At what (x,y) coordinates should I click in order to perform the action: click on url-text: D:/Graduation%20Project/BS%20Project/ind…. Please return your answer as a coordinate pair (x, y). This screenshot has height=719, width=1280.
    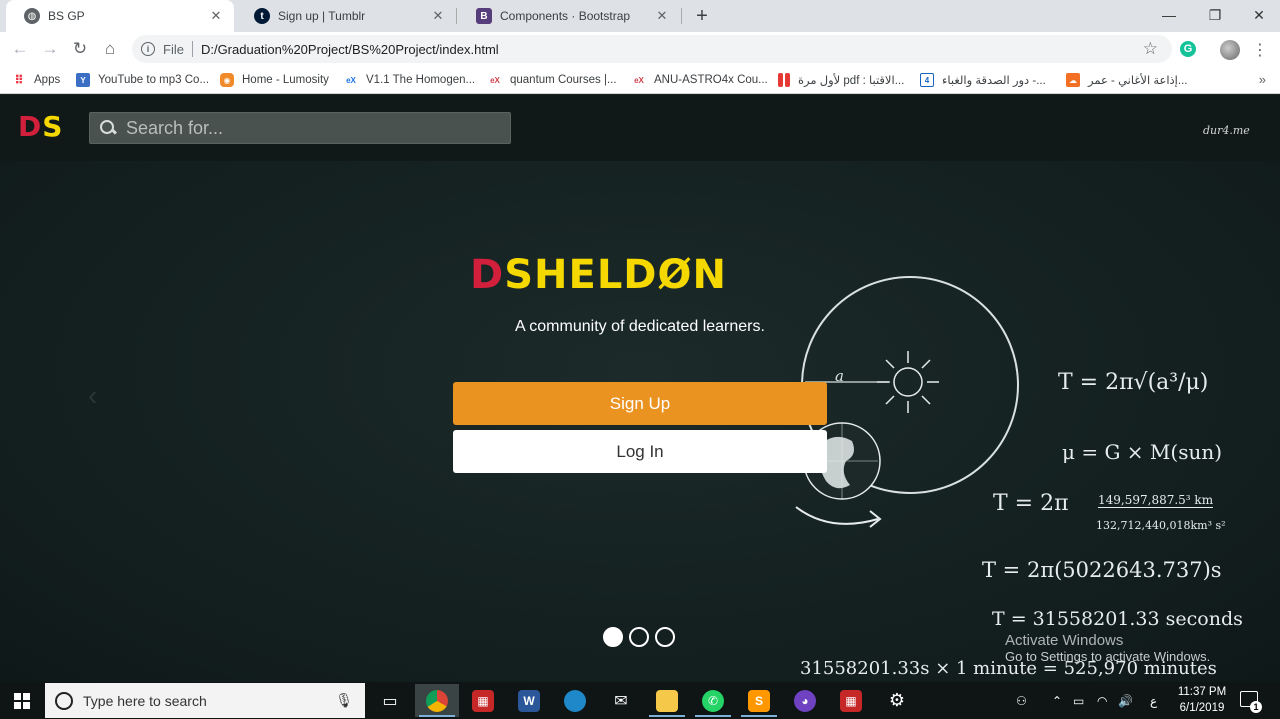
    Looking at the image, I should click on (350, 49).